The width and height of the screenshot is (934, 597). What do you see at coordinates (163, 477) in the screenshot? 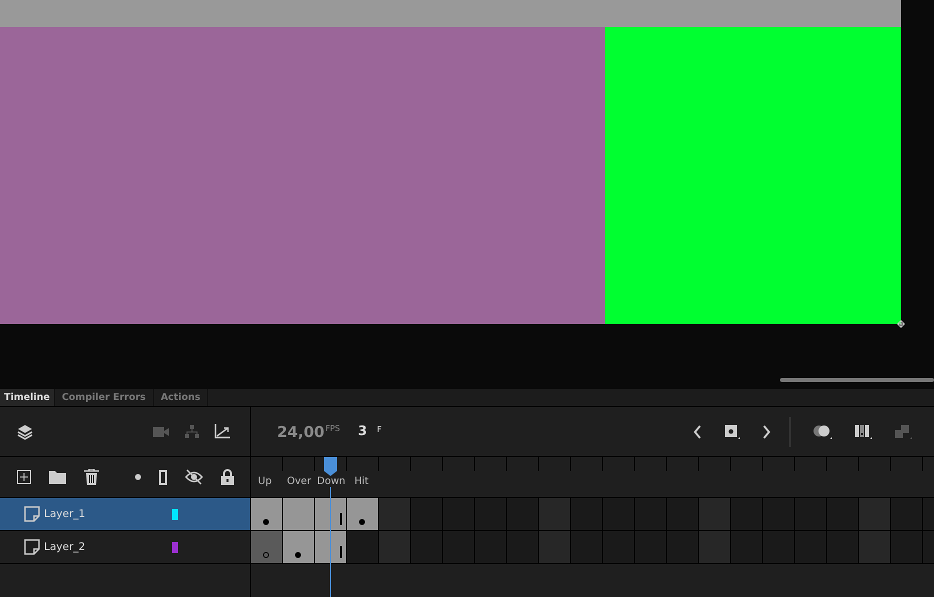
I see `outline-icon` at bounding box center [163, 477].